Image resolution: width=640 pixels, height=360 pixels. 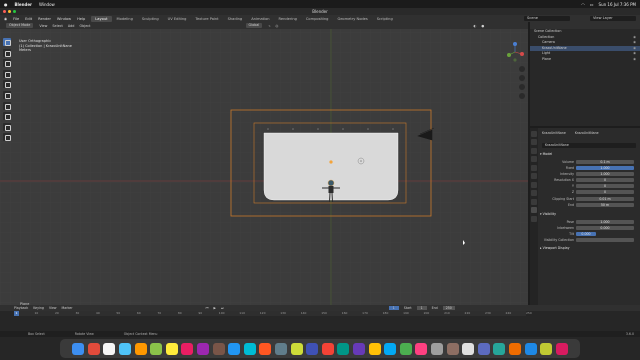 What do you see at coordinates (522, 96) in the screenshot?
I see `perspective-toggle-icon` at bounding box center [522, 96].